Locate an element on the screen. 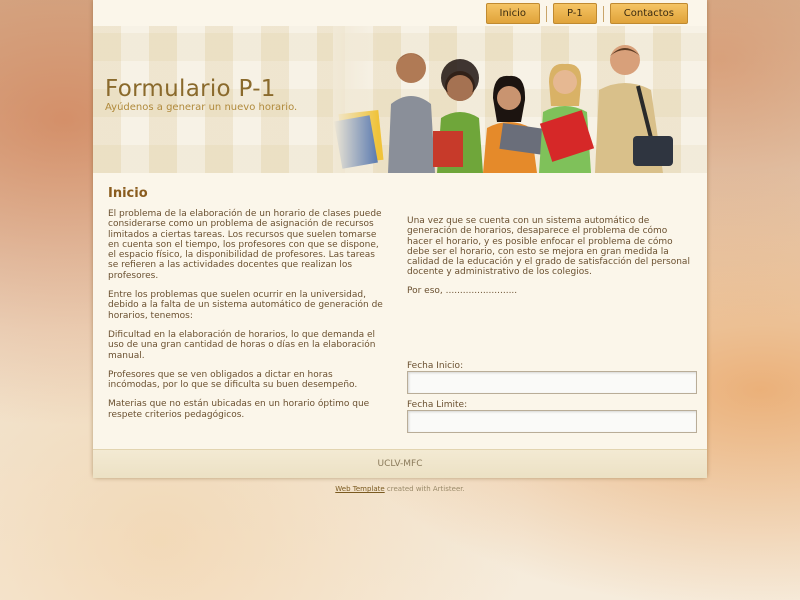 The height and width of the screenshot is (600, 800). start-date-label: Fecha Inicio: is located at coordinates (435, 366).